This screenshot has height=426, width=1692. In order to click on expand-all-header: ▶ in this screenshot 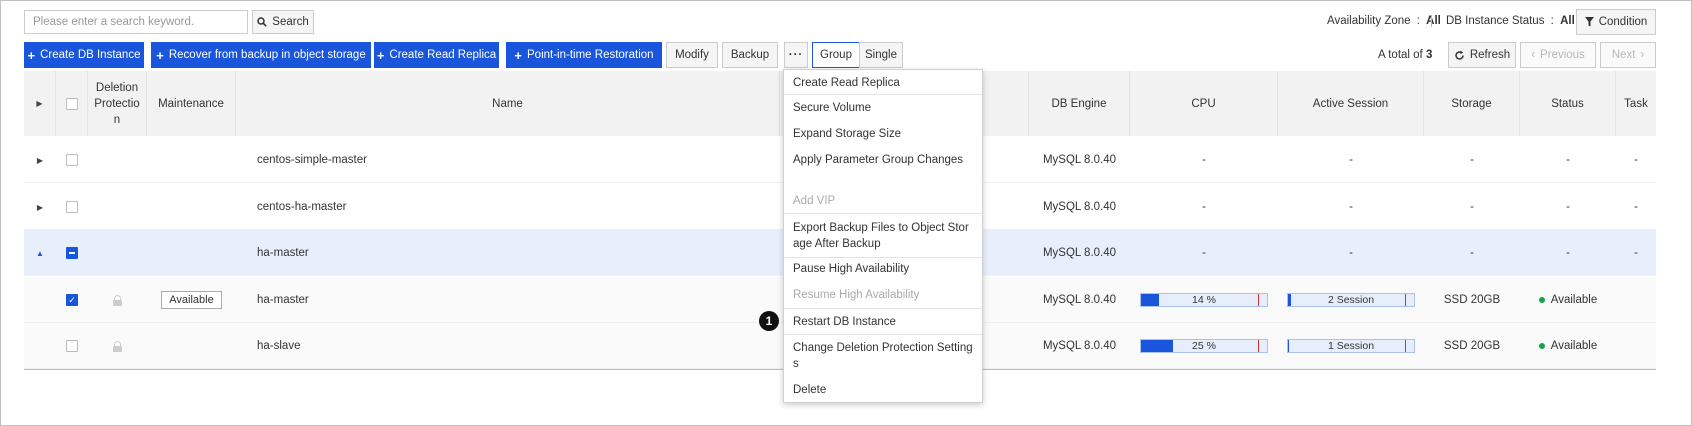, I will do `click(40, 103)`.